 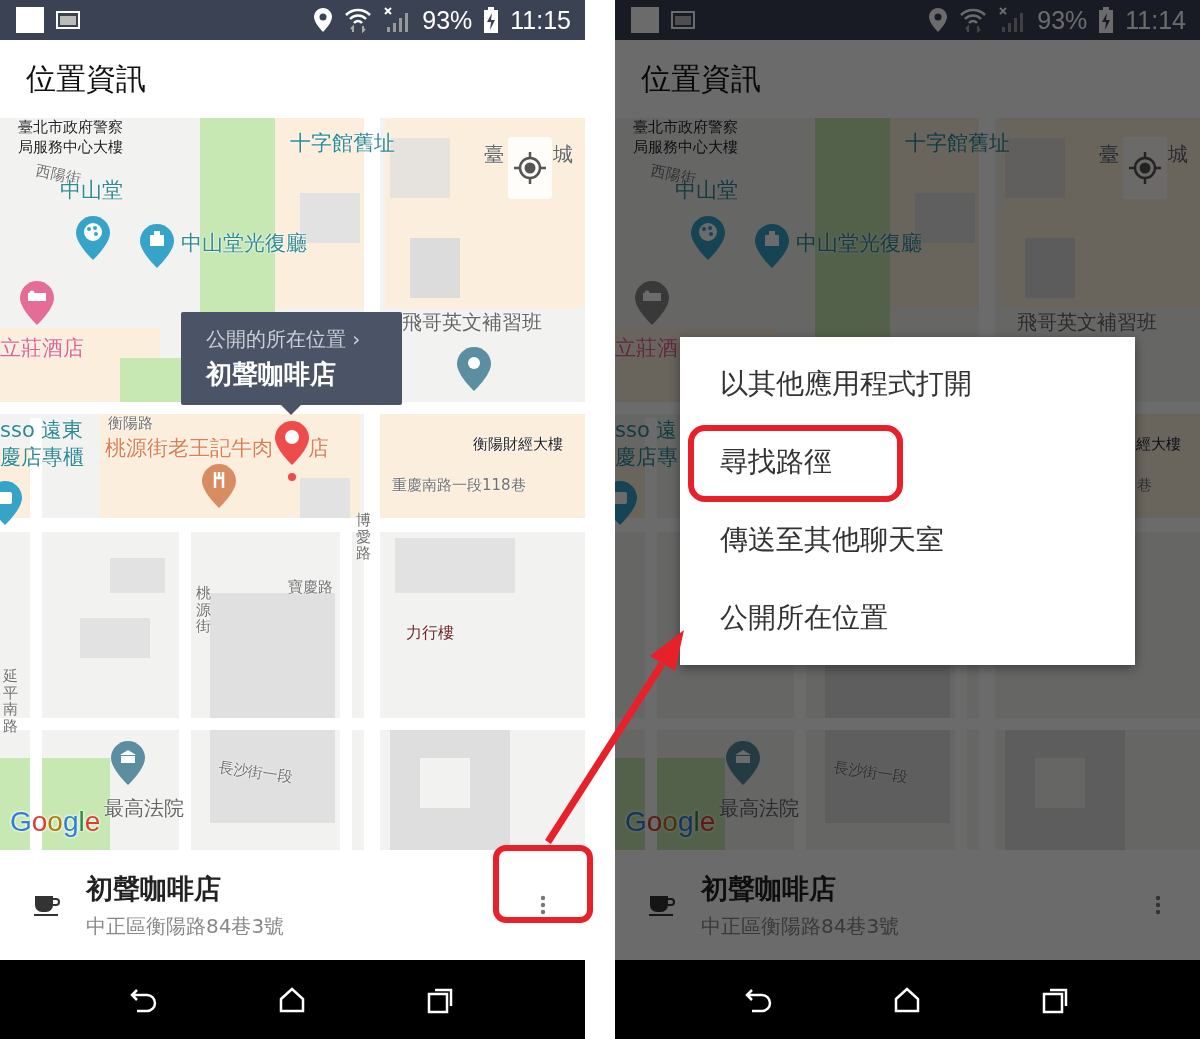 What do you see at coordinates (1158, 444) in the screenshot?
I see `map-label: 經大樓` at bounding box center [1158, 444].